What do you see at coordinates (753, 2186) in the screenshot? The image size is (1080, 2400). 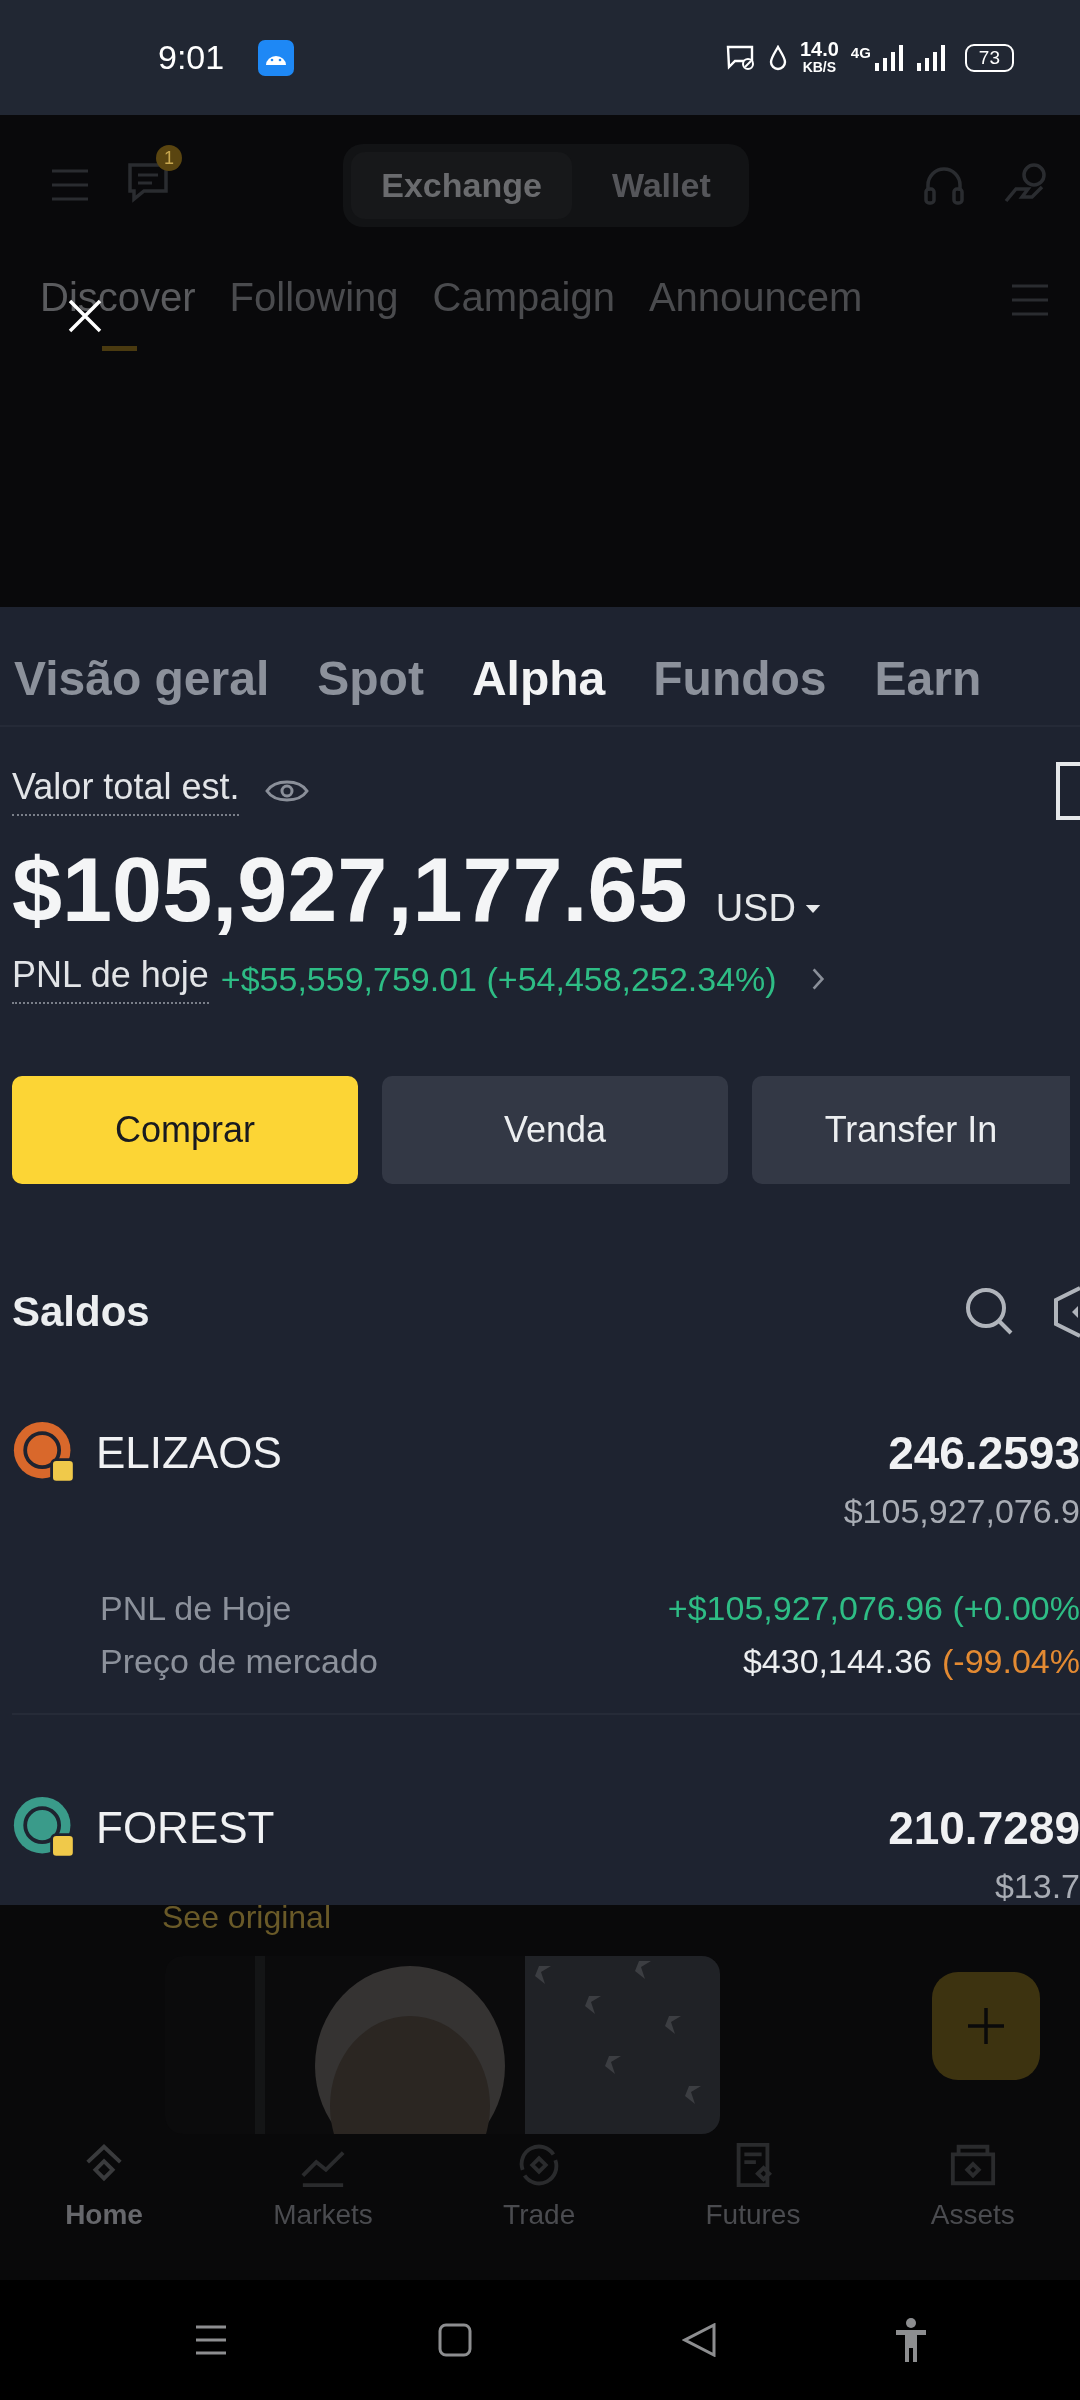 I see `nav-tab: Futures` at bounding box center [753, 2186].